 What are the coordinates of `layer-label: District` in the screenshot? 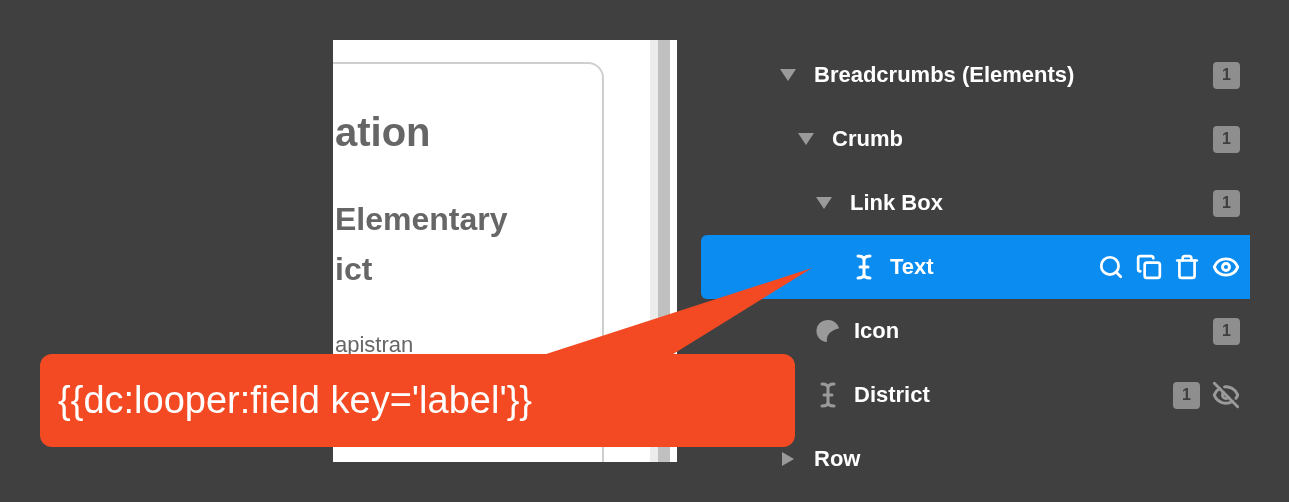 It's located at (892, 395).